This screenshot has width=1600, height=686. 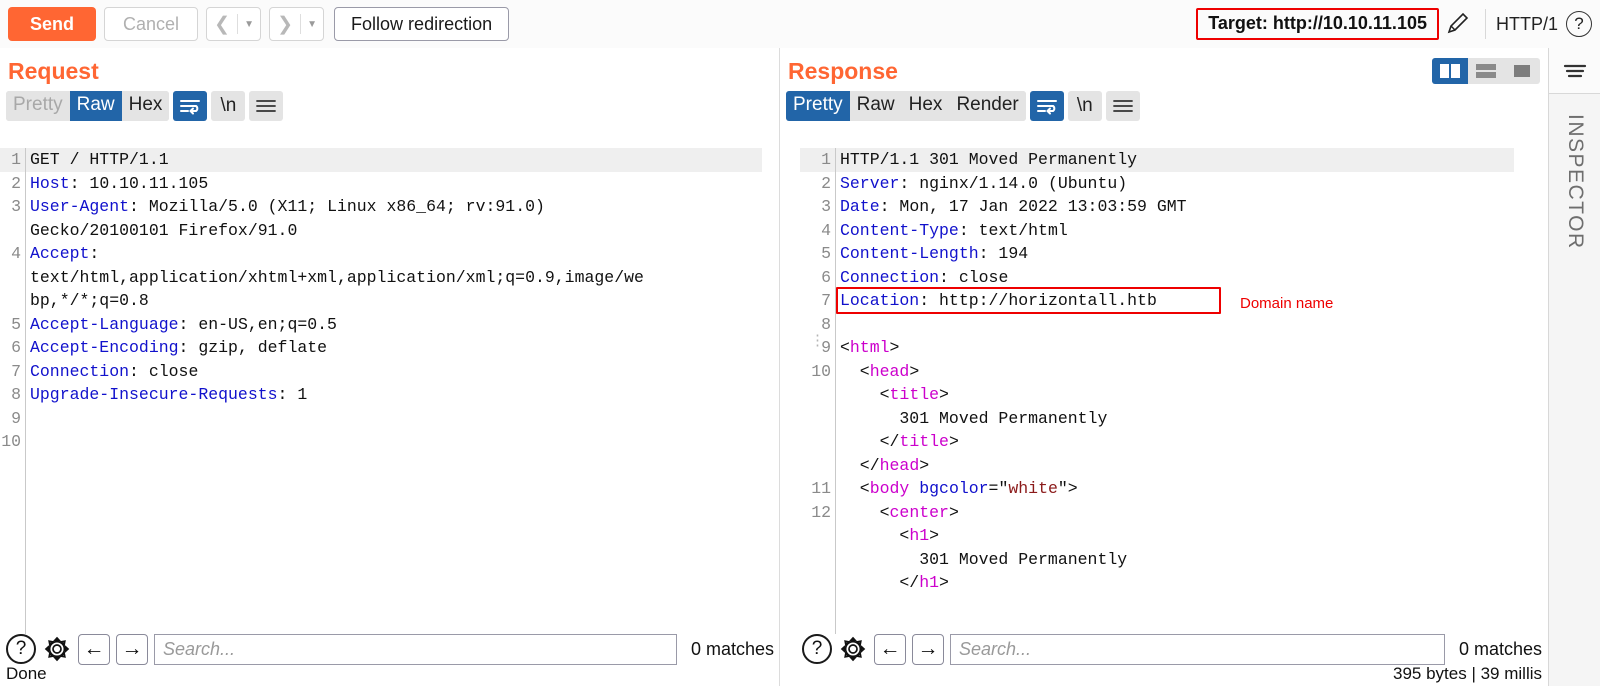 What do you see at coordinates (954, 488) in the screenshot?
I see `code-token: bgcolor` at bounding box center [954, 488].